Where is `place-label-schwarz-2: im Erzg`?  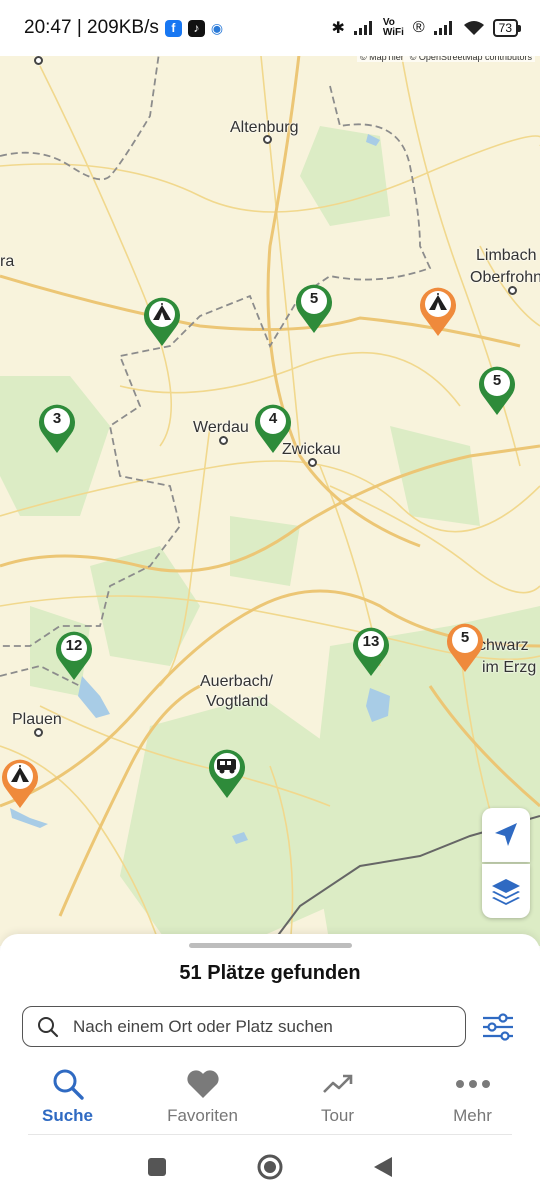 place-label-schwarz-2: im Erzg is located at coordinates (509, 667).